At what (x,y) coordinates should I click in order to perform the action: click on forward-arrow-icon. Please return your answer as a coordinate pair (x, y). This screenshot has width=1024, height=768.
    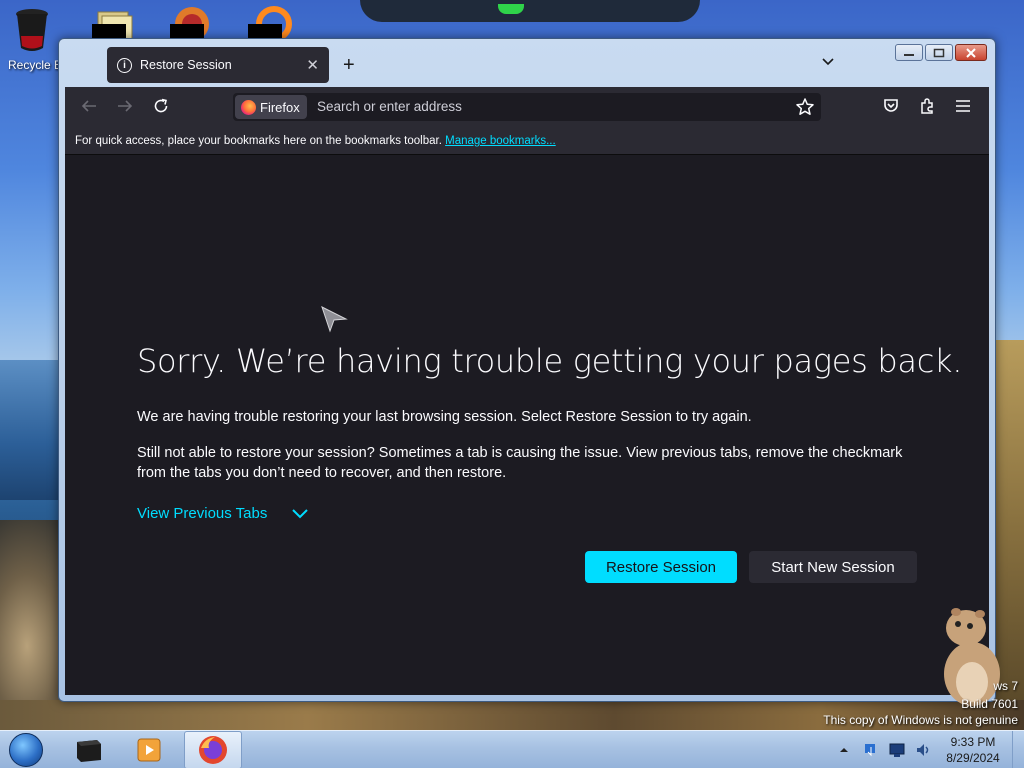
    Looking at the image, I should click on (125, 106).